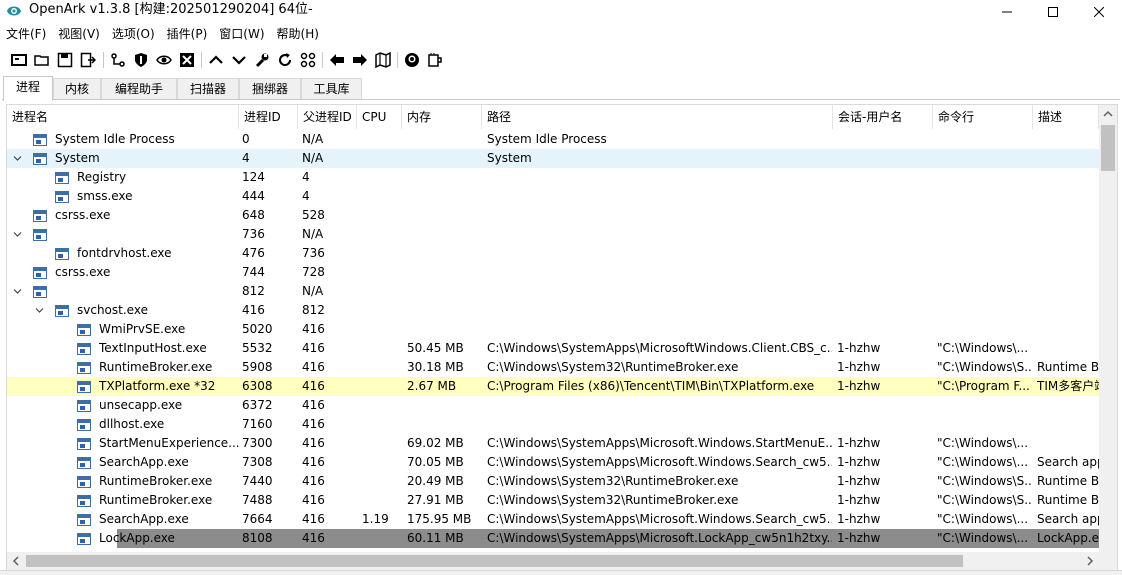 Image resolution: width=1122 pixels, height=575 pixels. I want to click on horizontal-scrollbar, so click(553, 561).